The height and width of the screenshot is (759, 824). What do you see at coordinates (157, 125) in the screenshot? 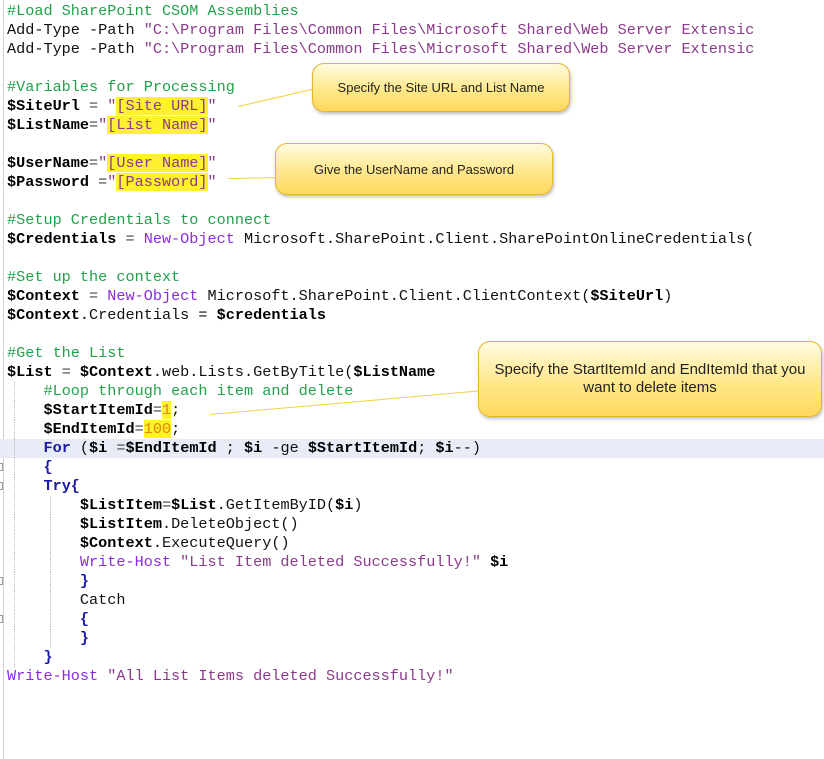
I see `highlighted-token: [List Name]` at bounding box center [157, 125].